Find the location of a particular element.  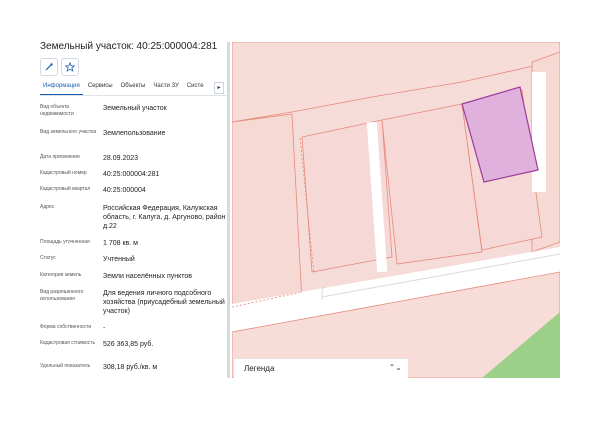

panel-title: Земельный участок: 40:25:000004:281 is located at coordinates (129, 46).